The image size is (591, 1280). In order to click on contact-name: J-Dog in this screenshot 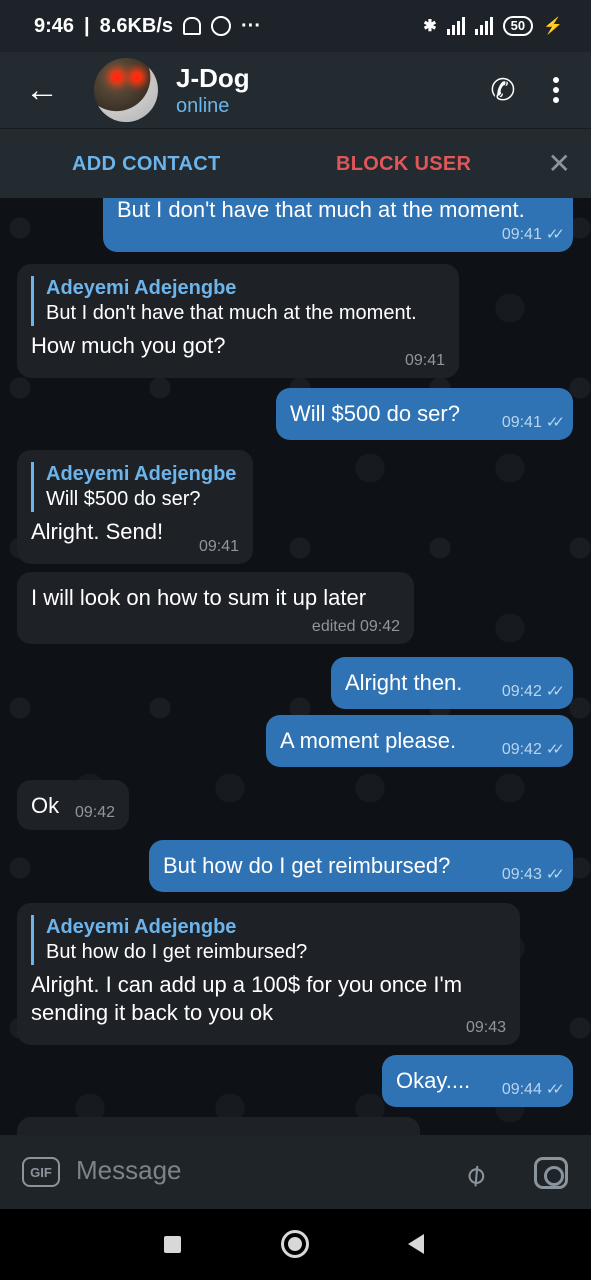, I will do `click(213, 77)`.